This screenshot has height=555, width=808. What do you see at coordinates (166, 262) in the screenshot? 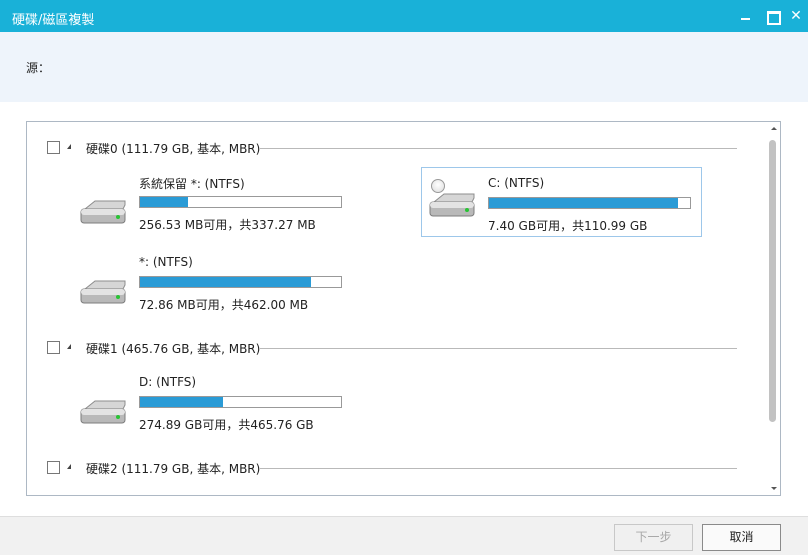
I see `partition-name: *: (NTFS)` at bounding box center [166, 262].